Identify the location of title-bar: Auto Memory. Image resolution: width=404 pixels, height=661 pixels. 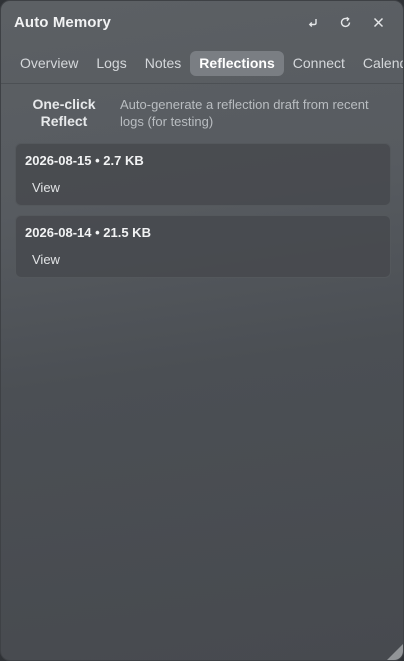
(202, 22).